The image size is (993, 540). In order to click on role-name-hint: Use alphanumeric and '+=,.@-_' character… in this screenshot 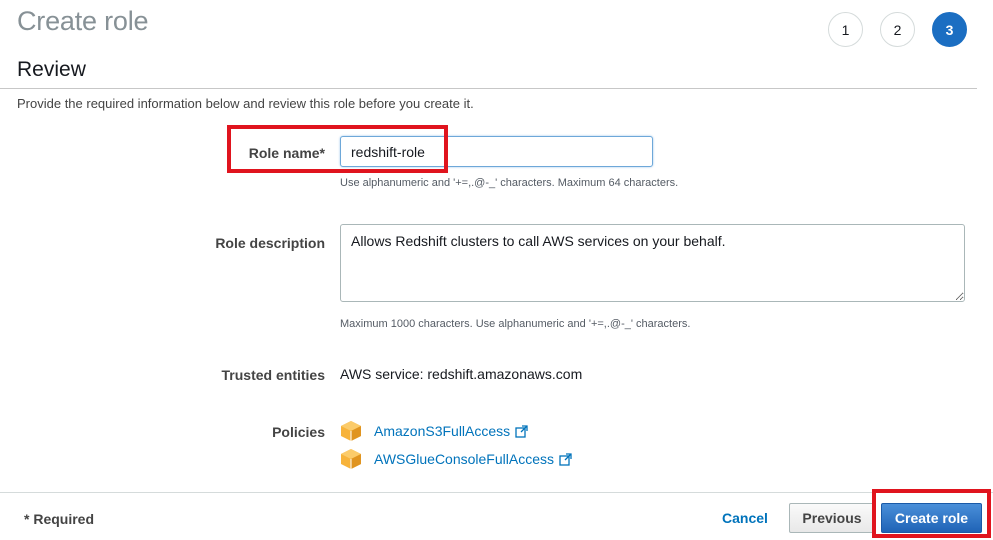, I will do `click(509, 183)`.